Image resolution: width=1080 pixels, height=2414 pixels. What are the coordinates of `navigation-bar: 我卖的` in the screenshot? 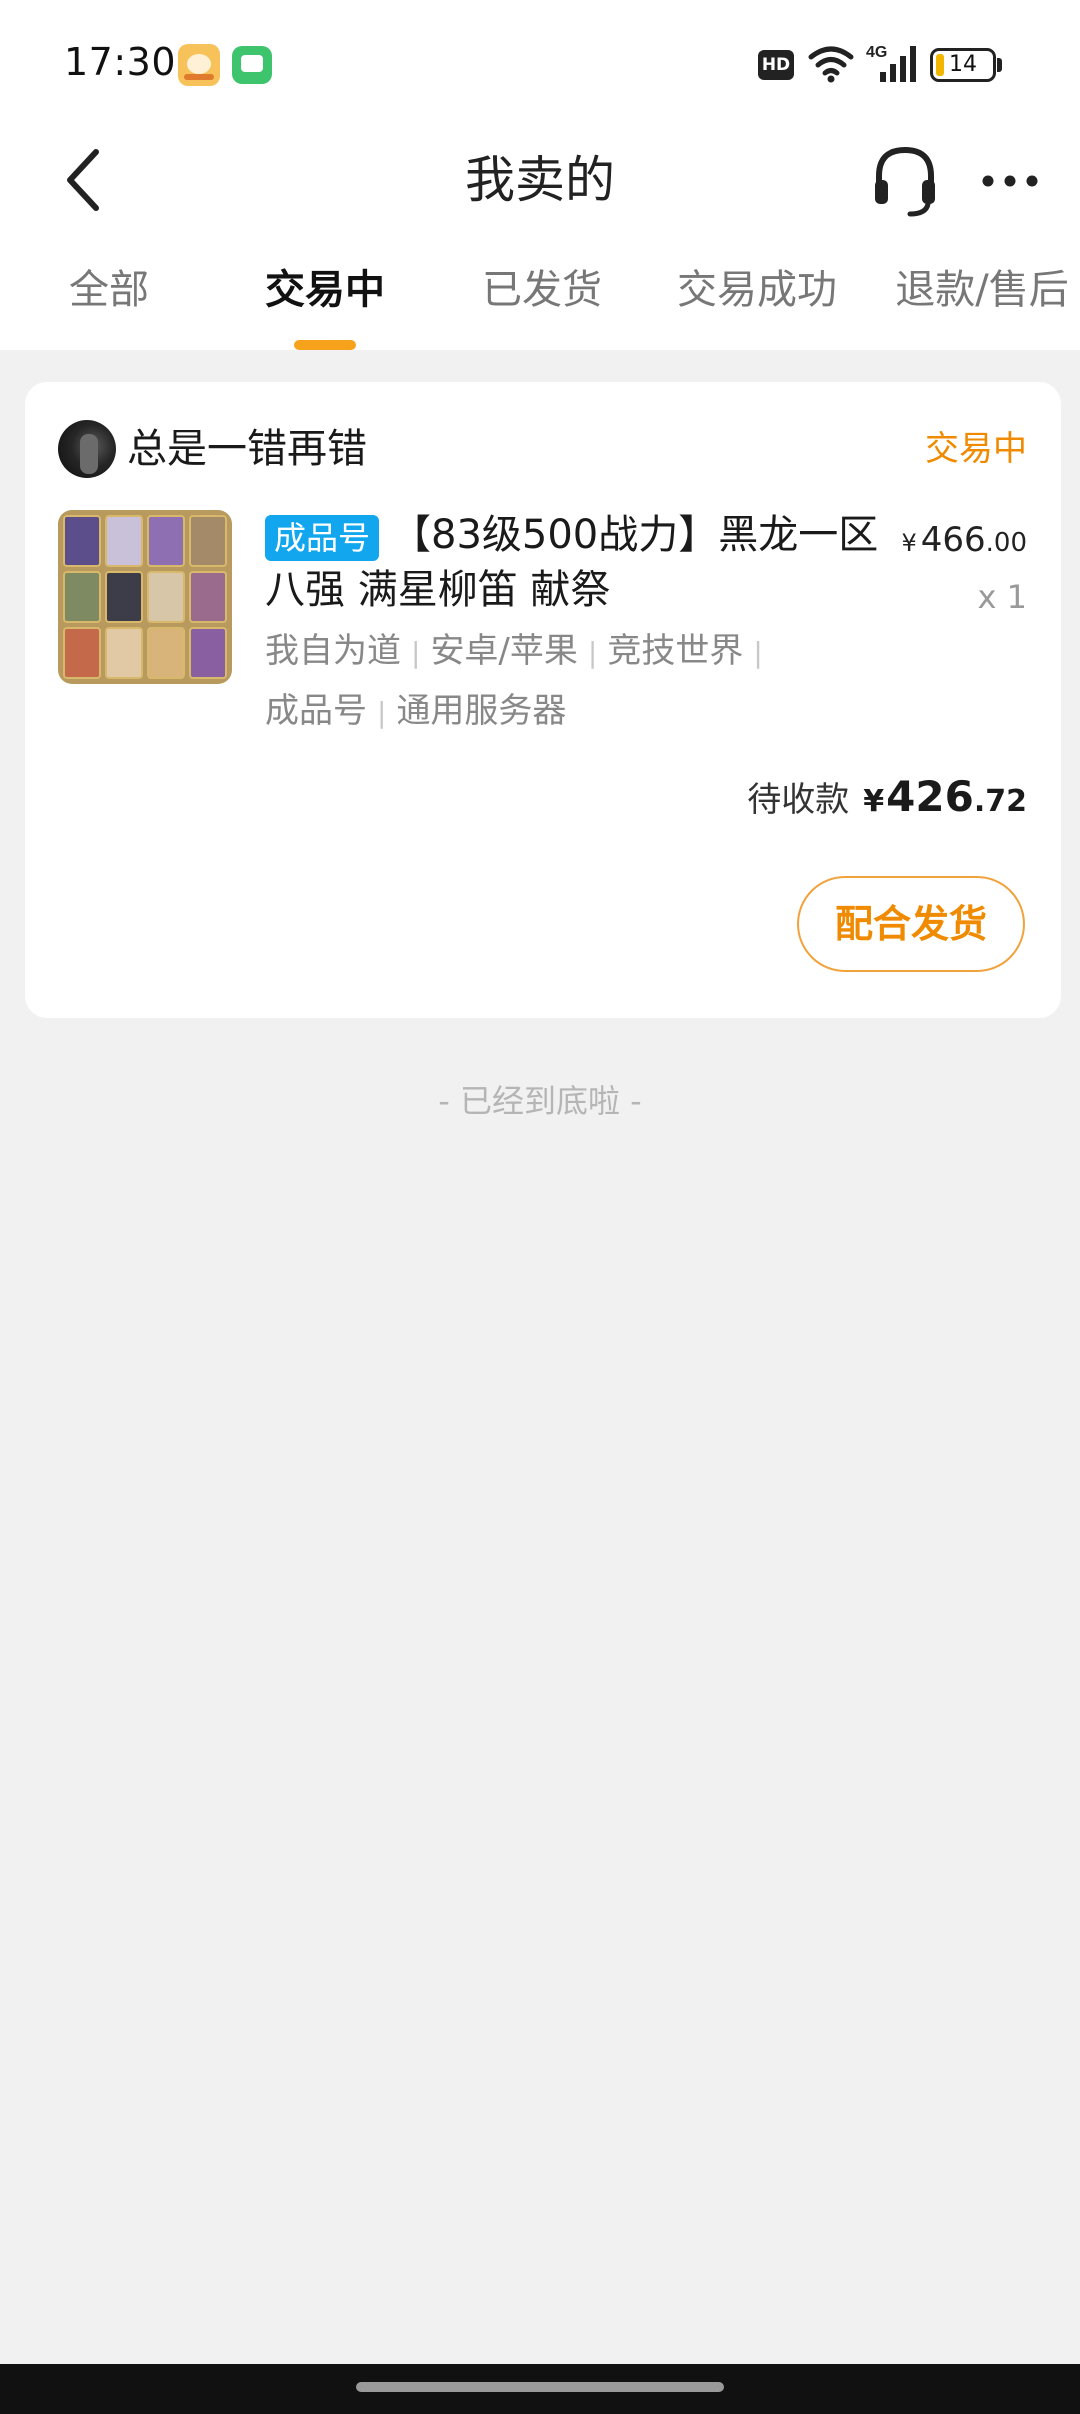 It's located at (540, 180).